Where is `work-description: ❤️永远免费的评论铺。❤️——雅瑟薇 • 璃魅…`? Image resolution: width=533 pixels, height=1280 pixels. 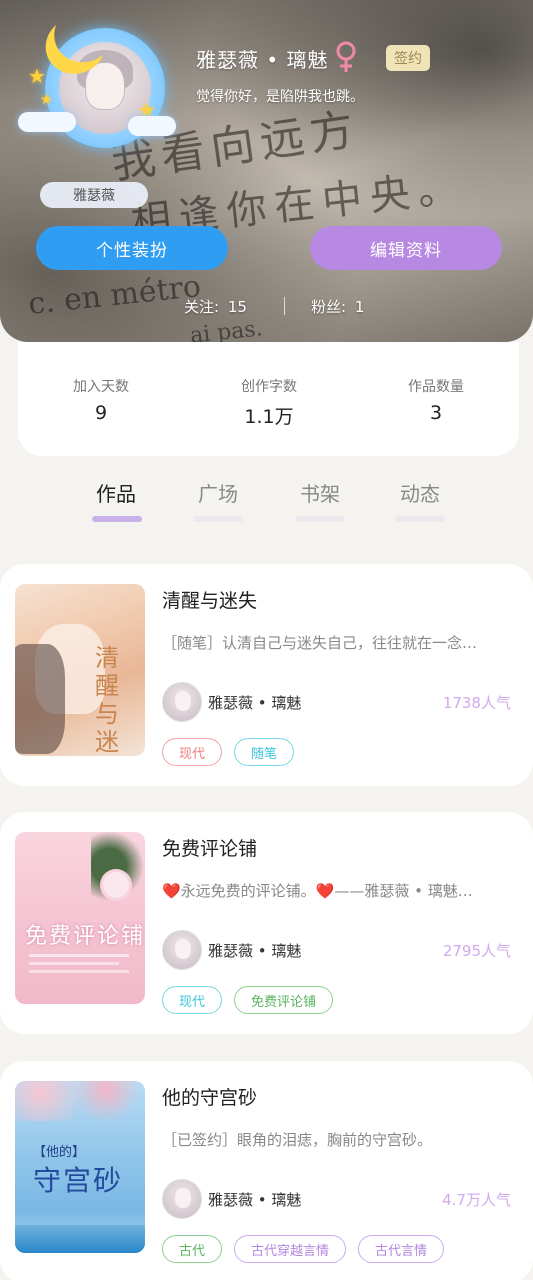 work-description: ❤️永远免费的评论铺。❤️——雅瑟薇 • 璃魅… is located at coordinates (317, 891).